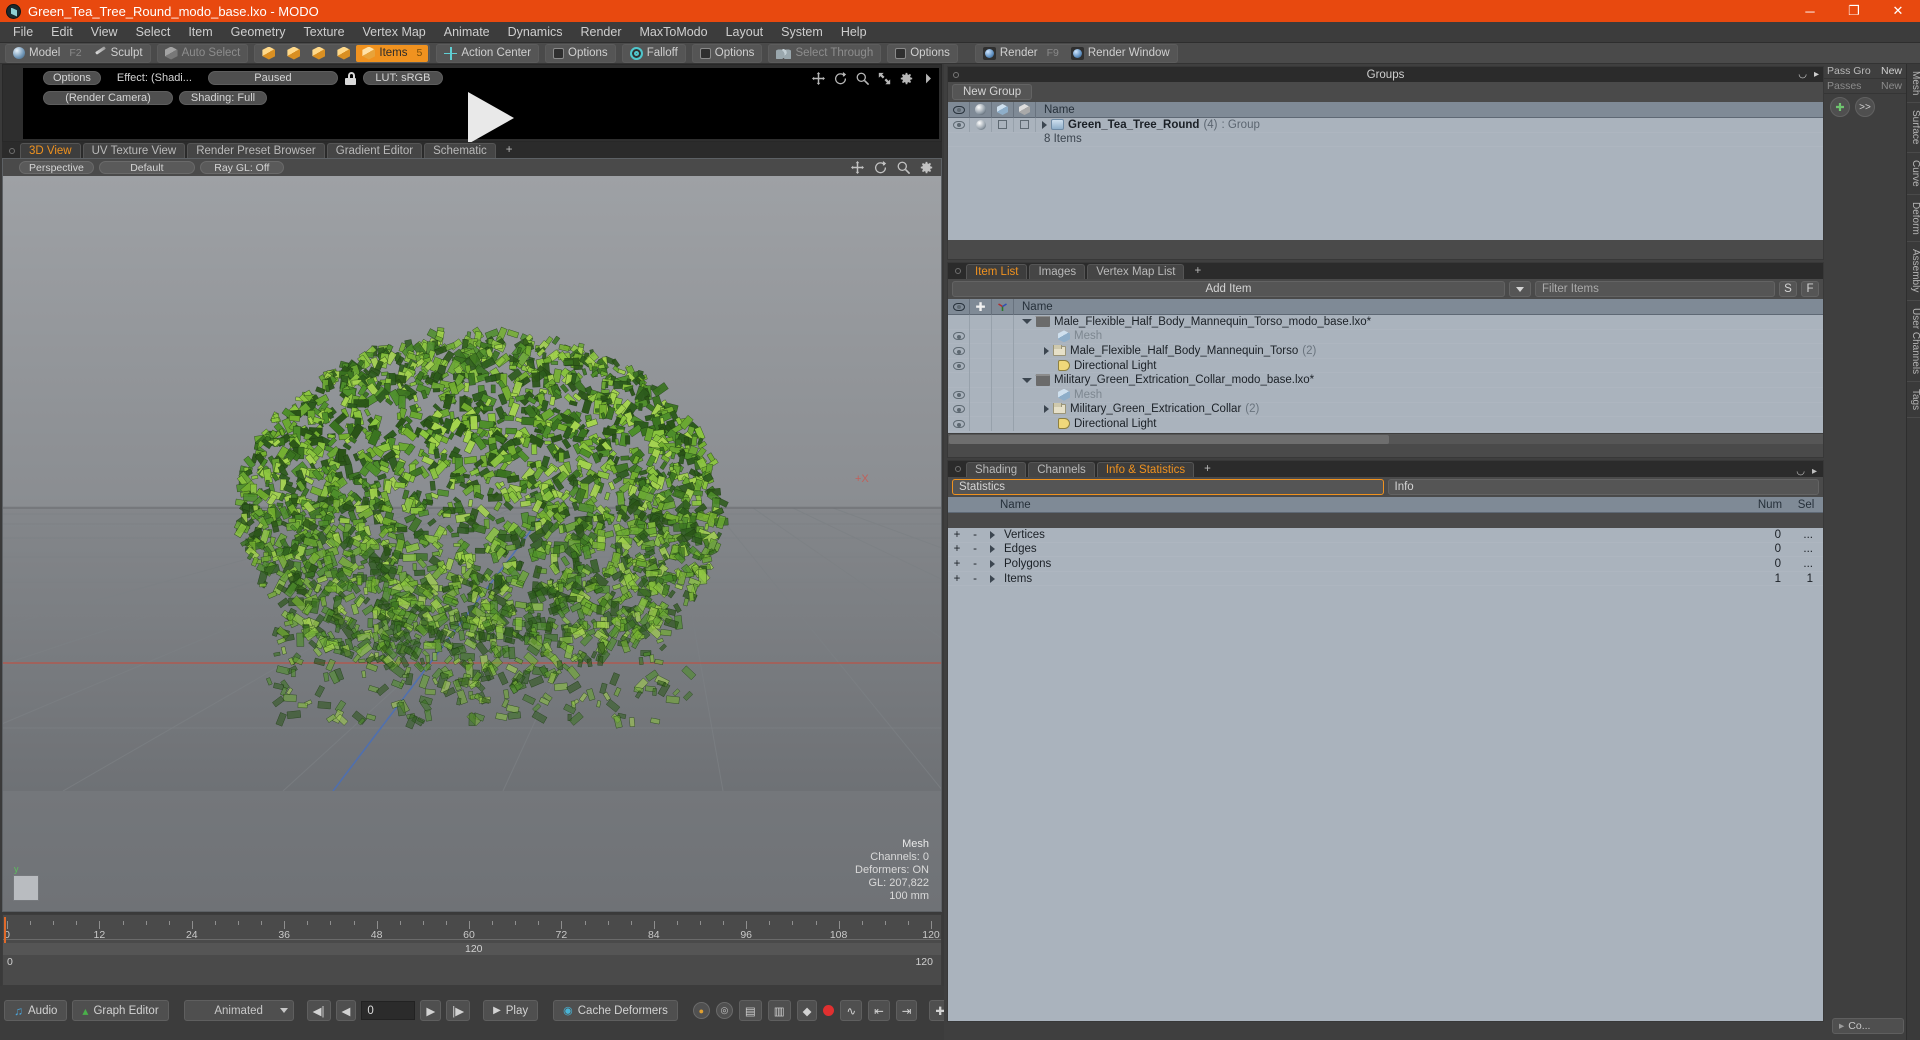  Describe the element at coordinates (779, 1010) in the screenshot. I see `range-end-icon: ▥` at that location.